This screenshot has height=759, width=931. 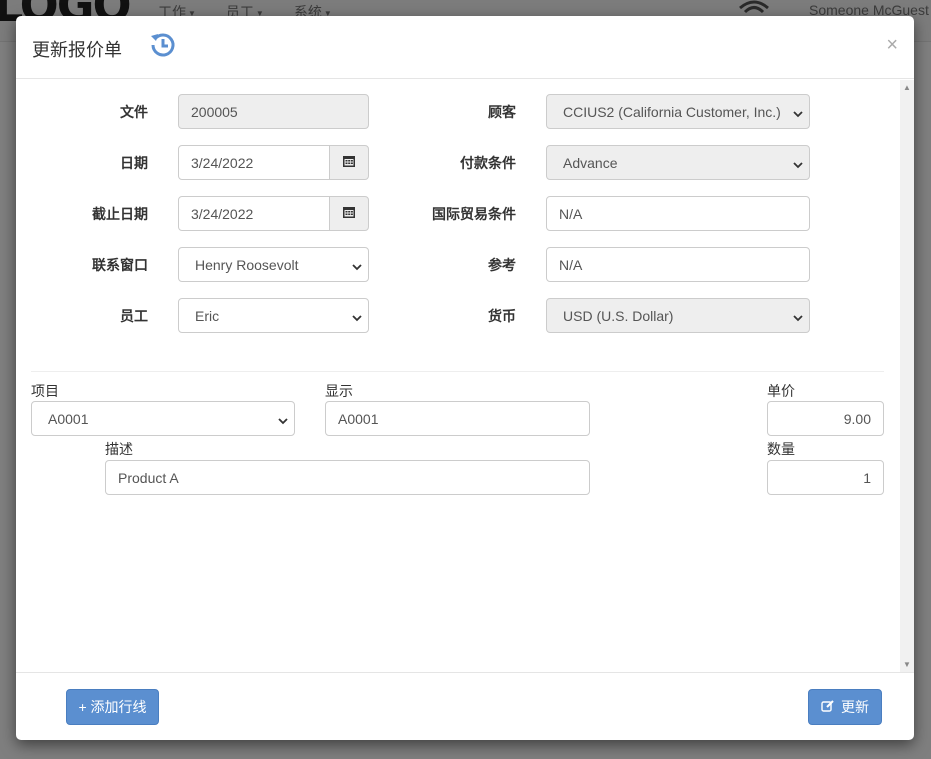 What do you see at coordinates (134, 316) in the screenshot?
I see `employee-label: 员工` at bounding box center [134, 316].